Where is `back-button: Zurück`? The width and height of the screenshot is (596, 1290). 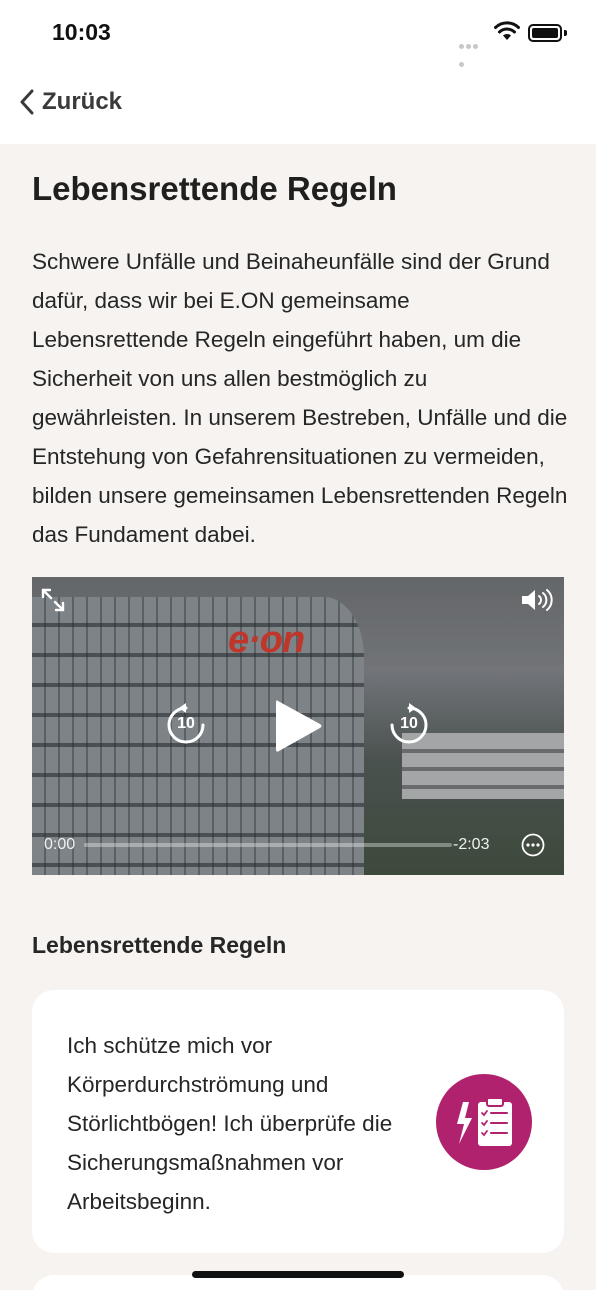
back-button: Zurück is located at coordinates (71, 102).